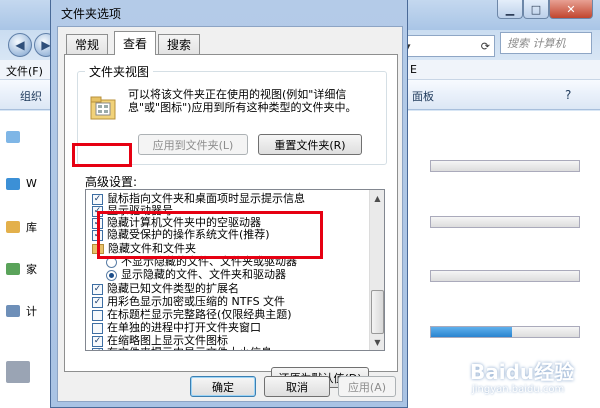 The width and height of the screenshot is (600, 408). Describe the element at coordinates (377, 342) in the screenshot. I see `scroll-down-icon: ▼` at that location.